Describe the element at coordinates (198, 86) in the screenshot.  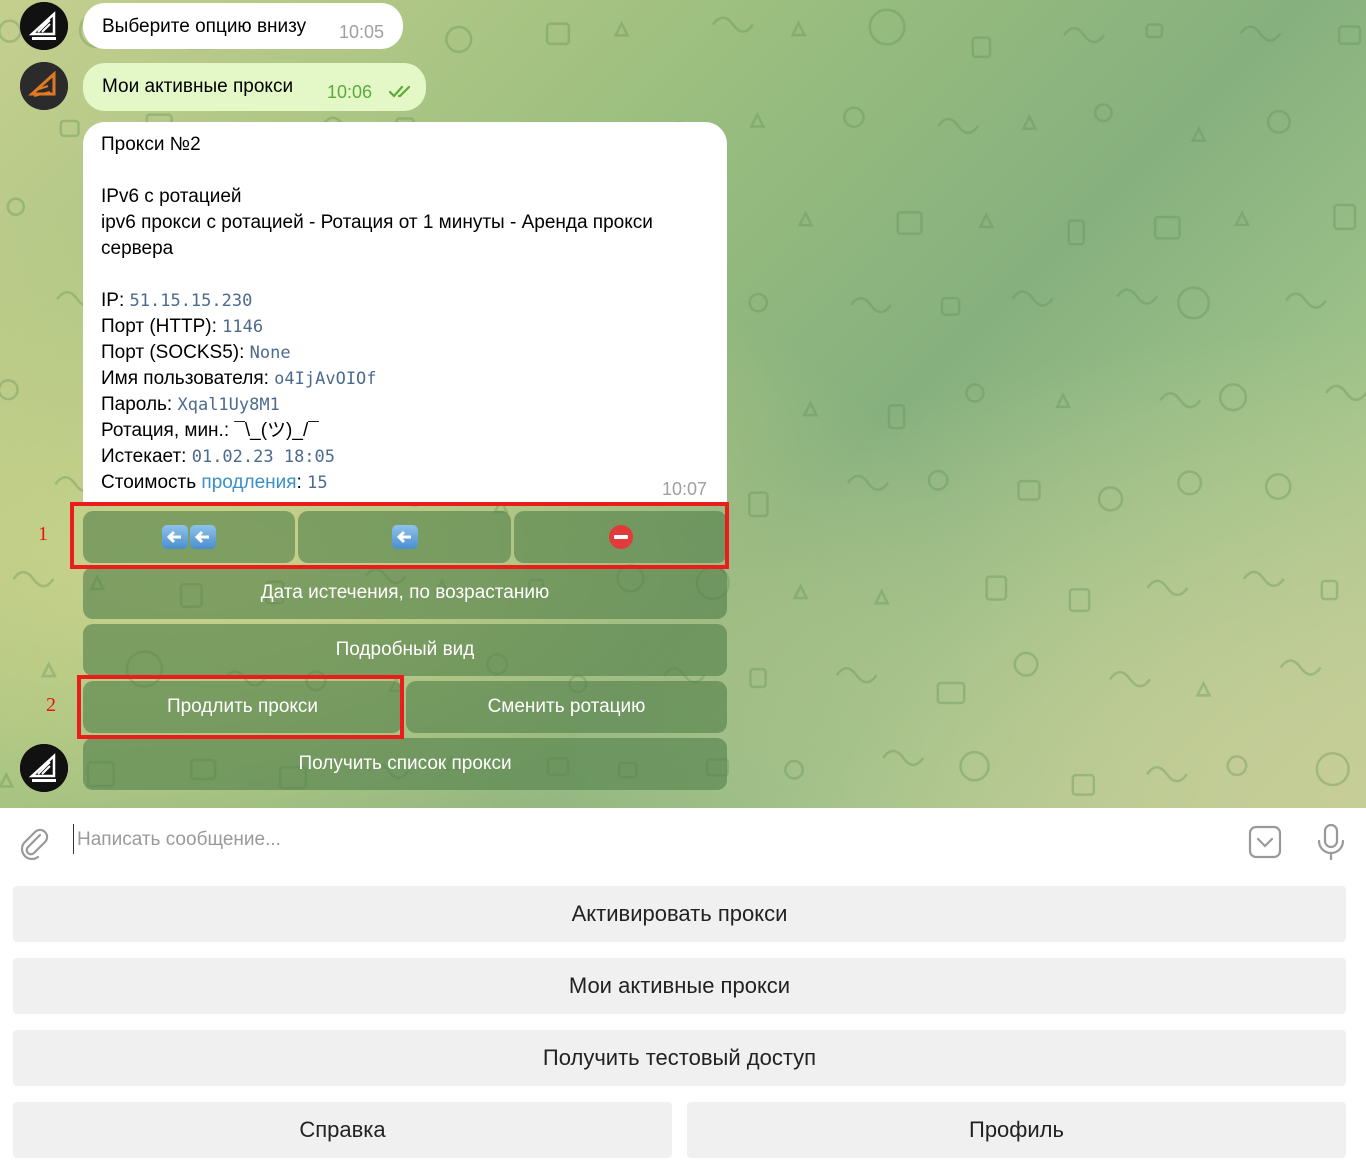
I see `message-text: Мои активные прокси` at that location.